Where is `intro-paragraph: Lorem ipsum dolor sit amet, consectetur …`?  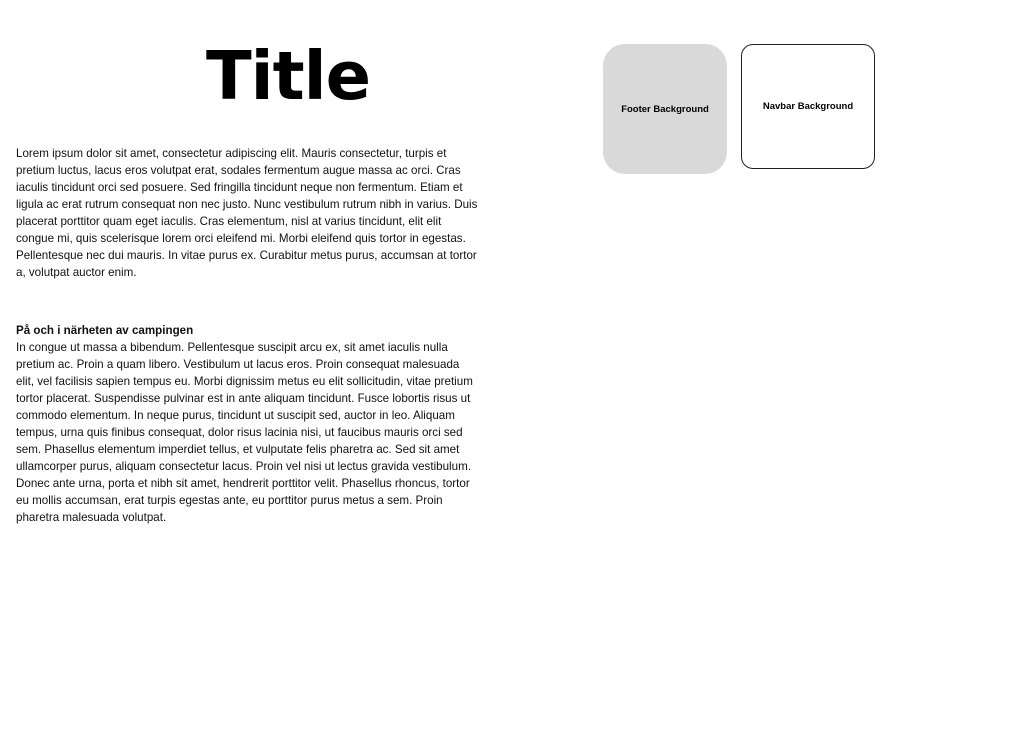 intro-paragraph: Lorem ipsum dolor sit amet, consectetur … is located at coordinates (247, 213).